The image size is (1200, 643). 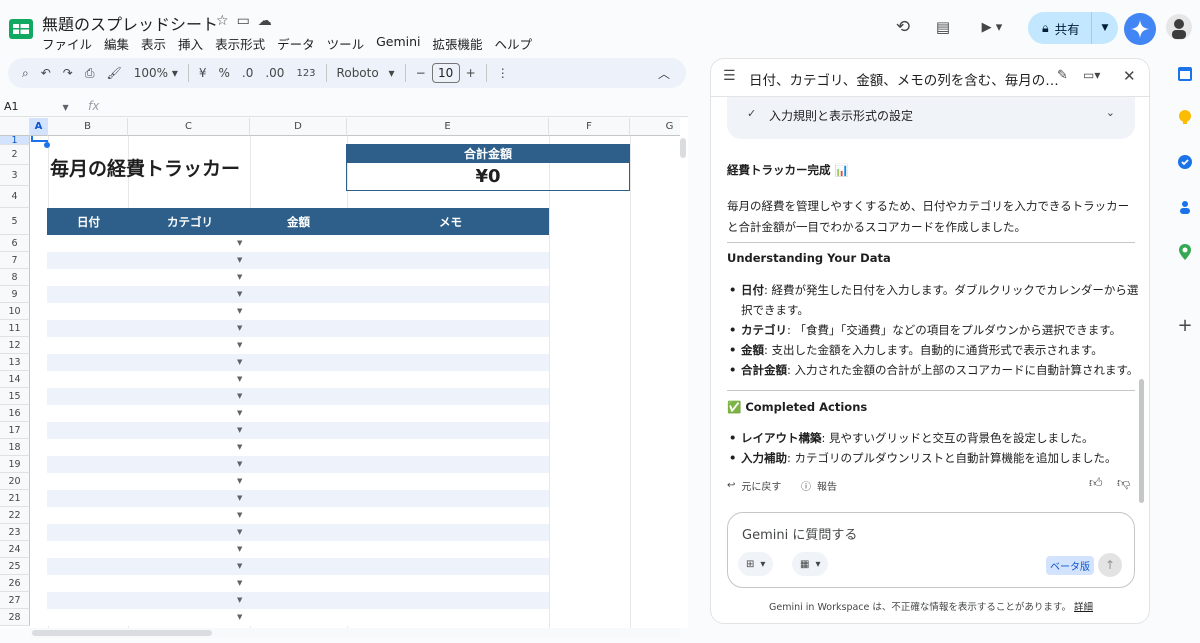 I want to click on row-header: 8, so click(x=15, y=277).